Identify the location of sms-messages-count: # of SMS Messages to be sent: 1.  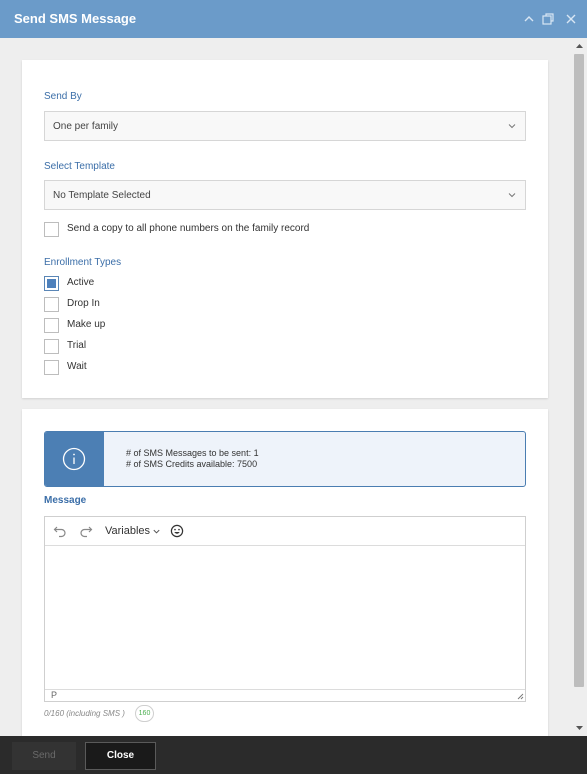
(192, 453).